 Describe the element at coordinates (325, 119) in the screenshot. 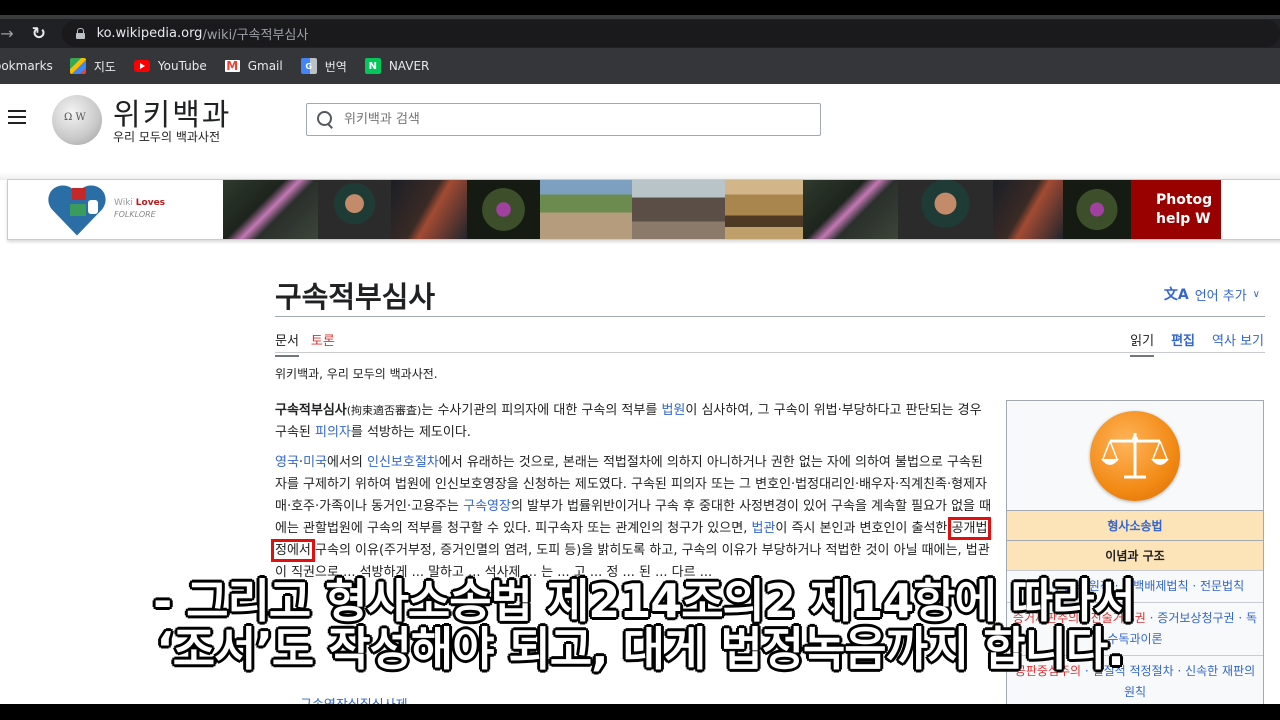

I see `search-icon` at that location.